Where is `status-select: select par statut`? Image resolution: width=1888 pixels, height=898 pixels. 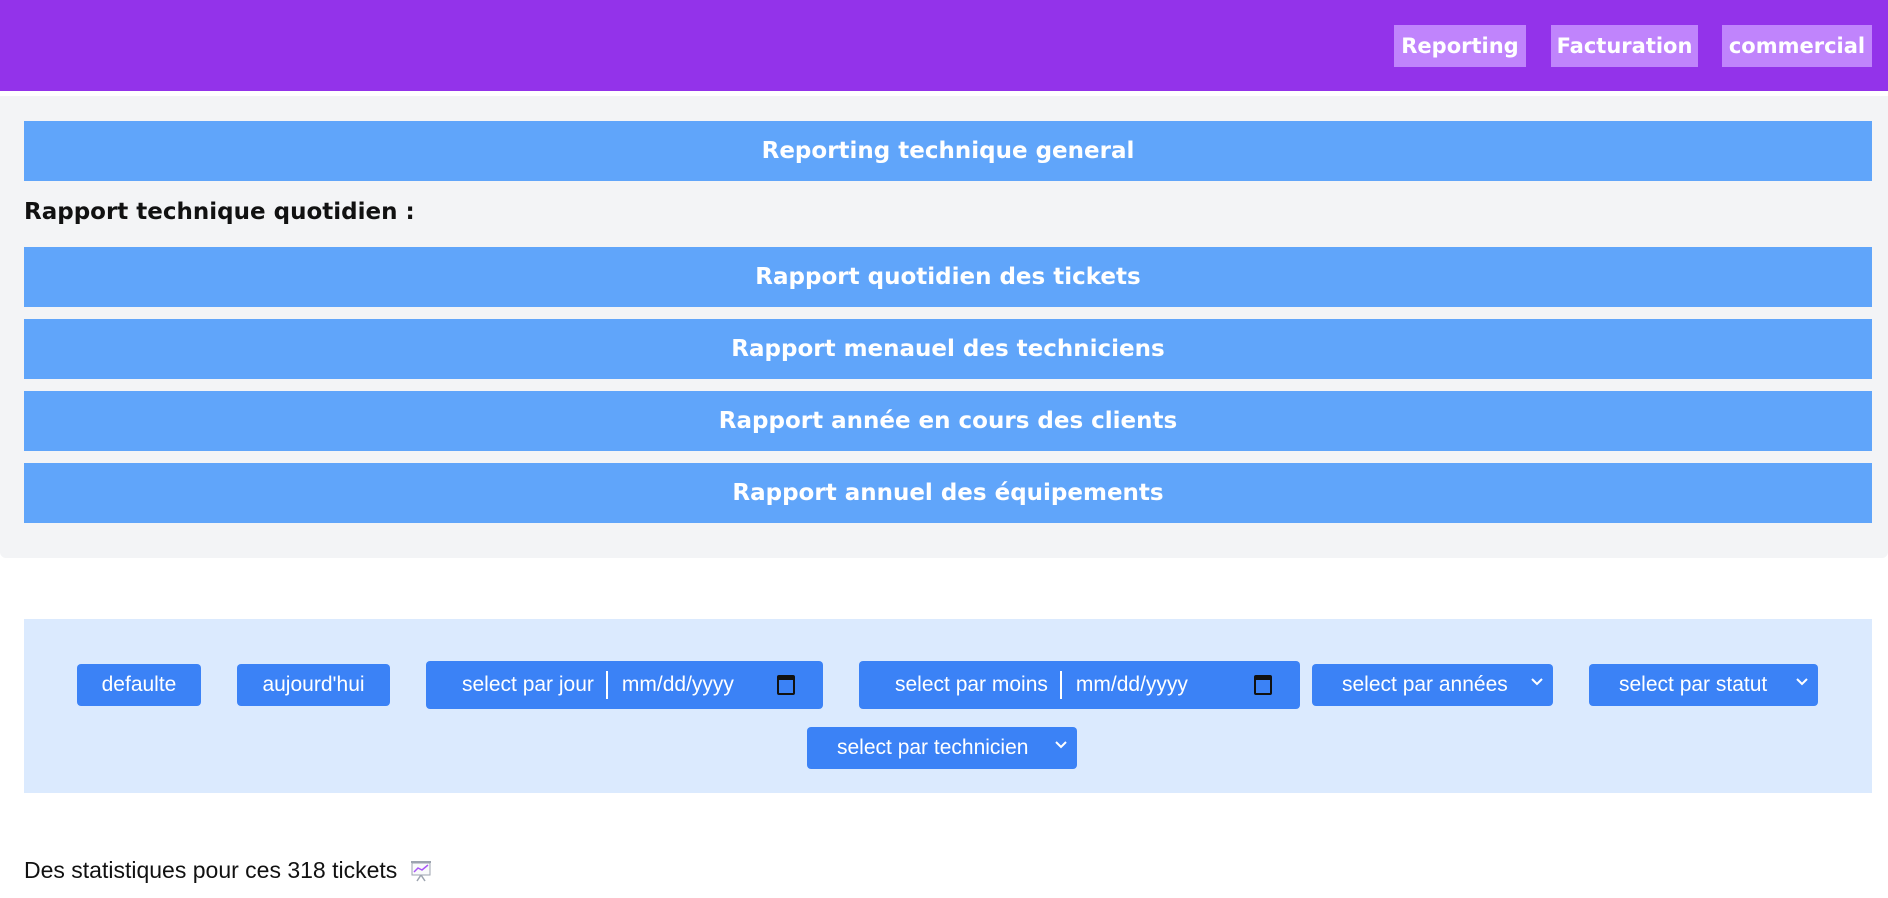
status-select: select par statut is located at coordinates (1703, 685).